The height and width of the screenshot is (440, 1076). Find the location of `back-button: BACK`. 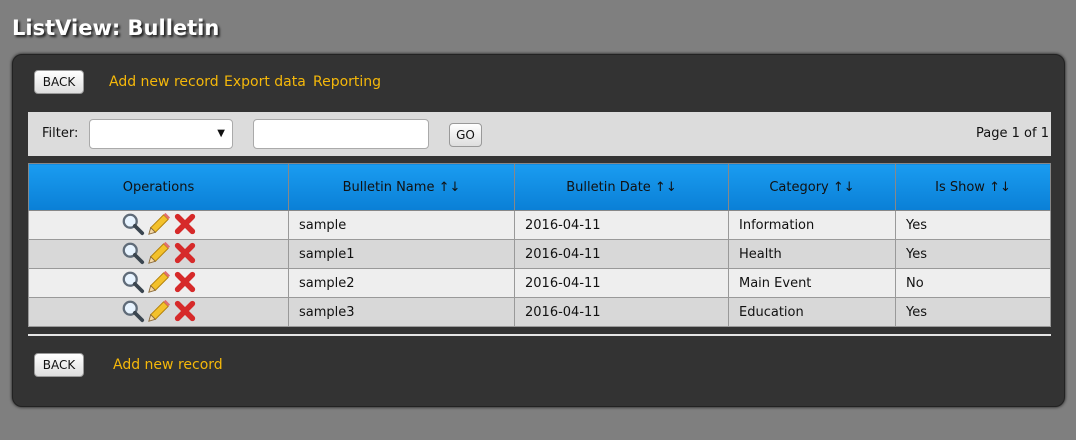

back-button: BACK is located at coordinates (59, 82).